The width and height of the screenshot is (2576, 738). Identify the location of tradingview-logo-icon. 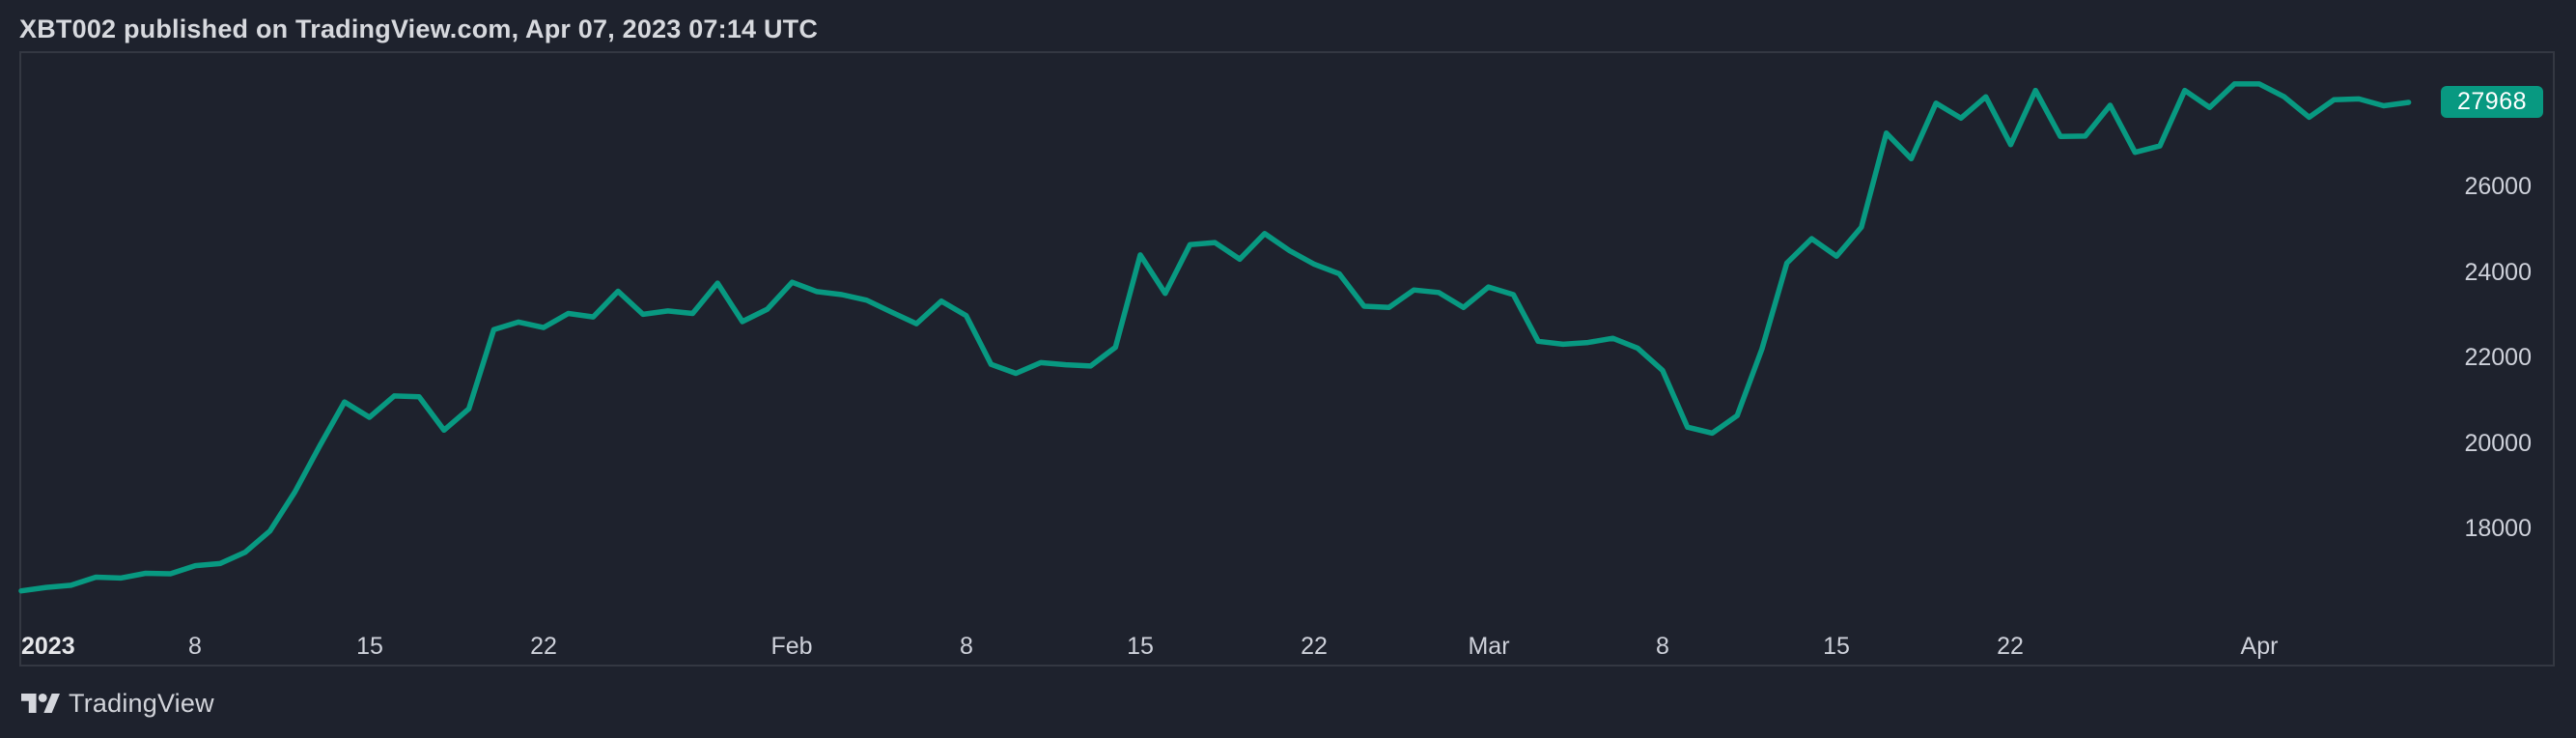
(41, 704).